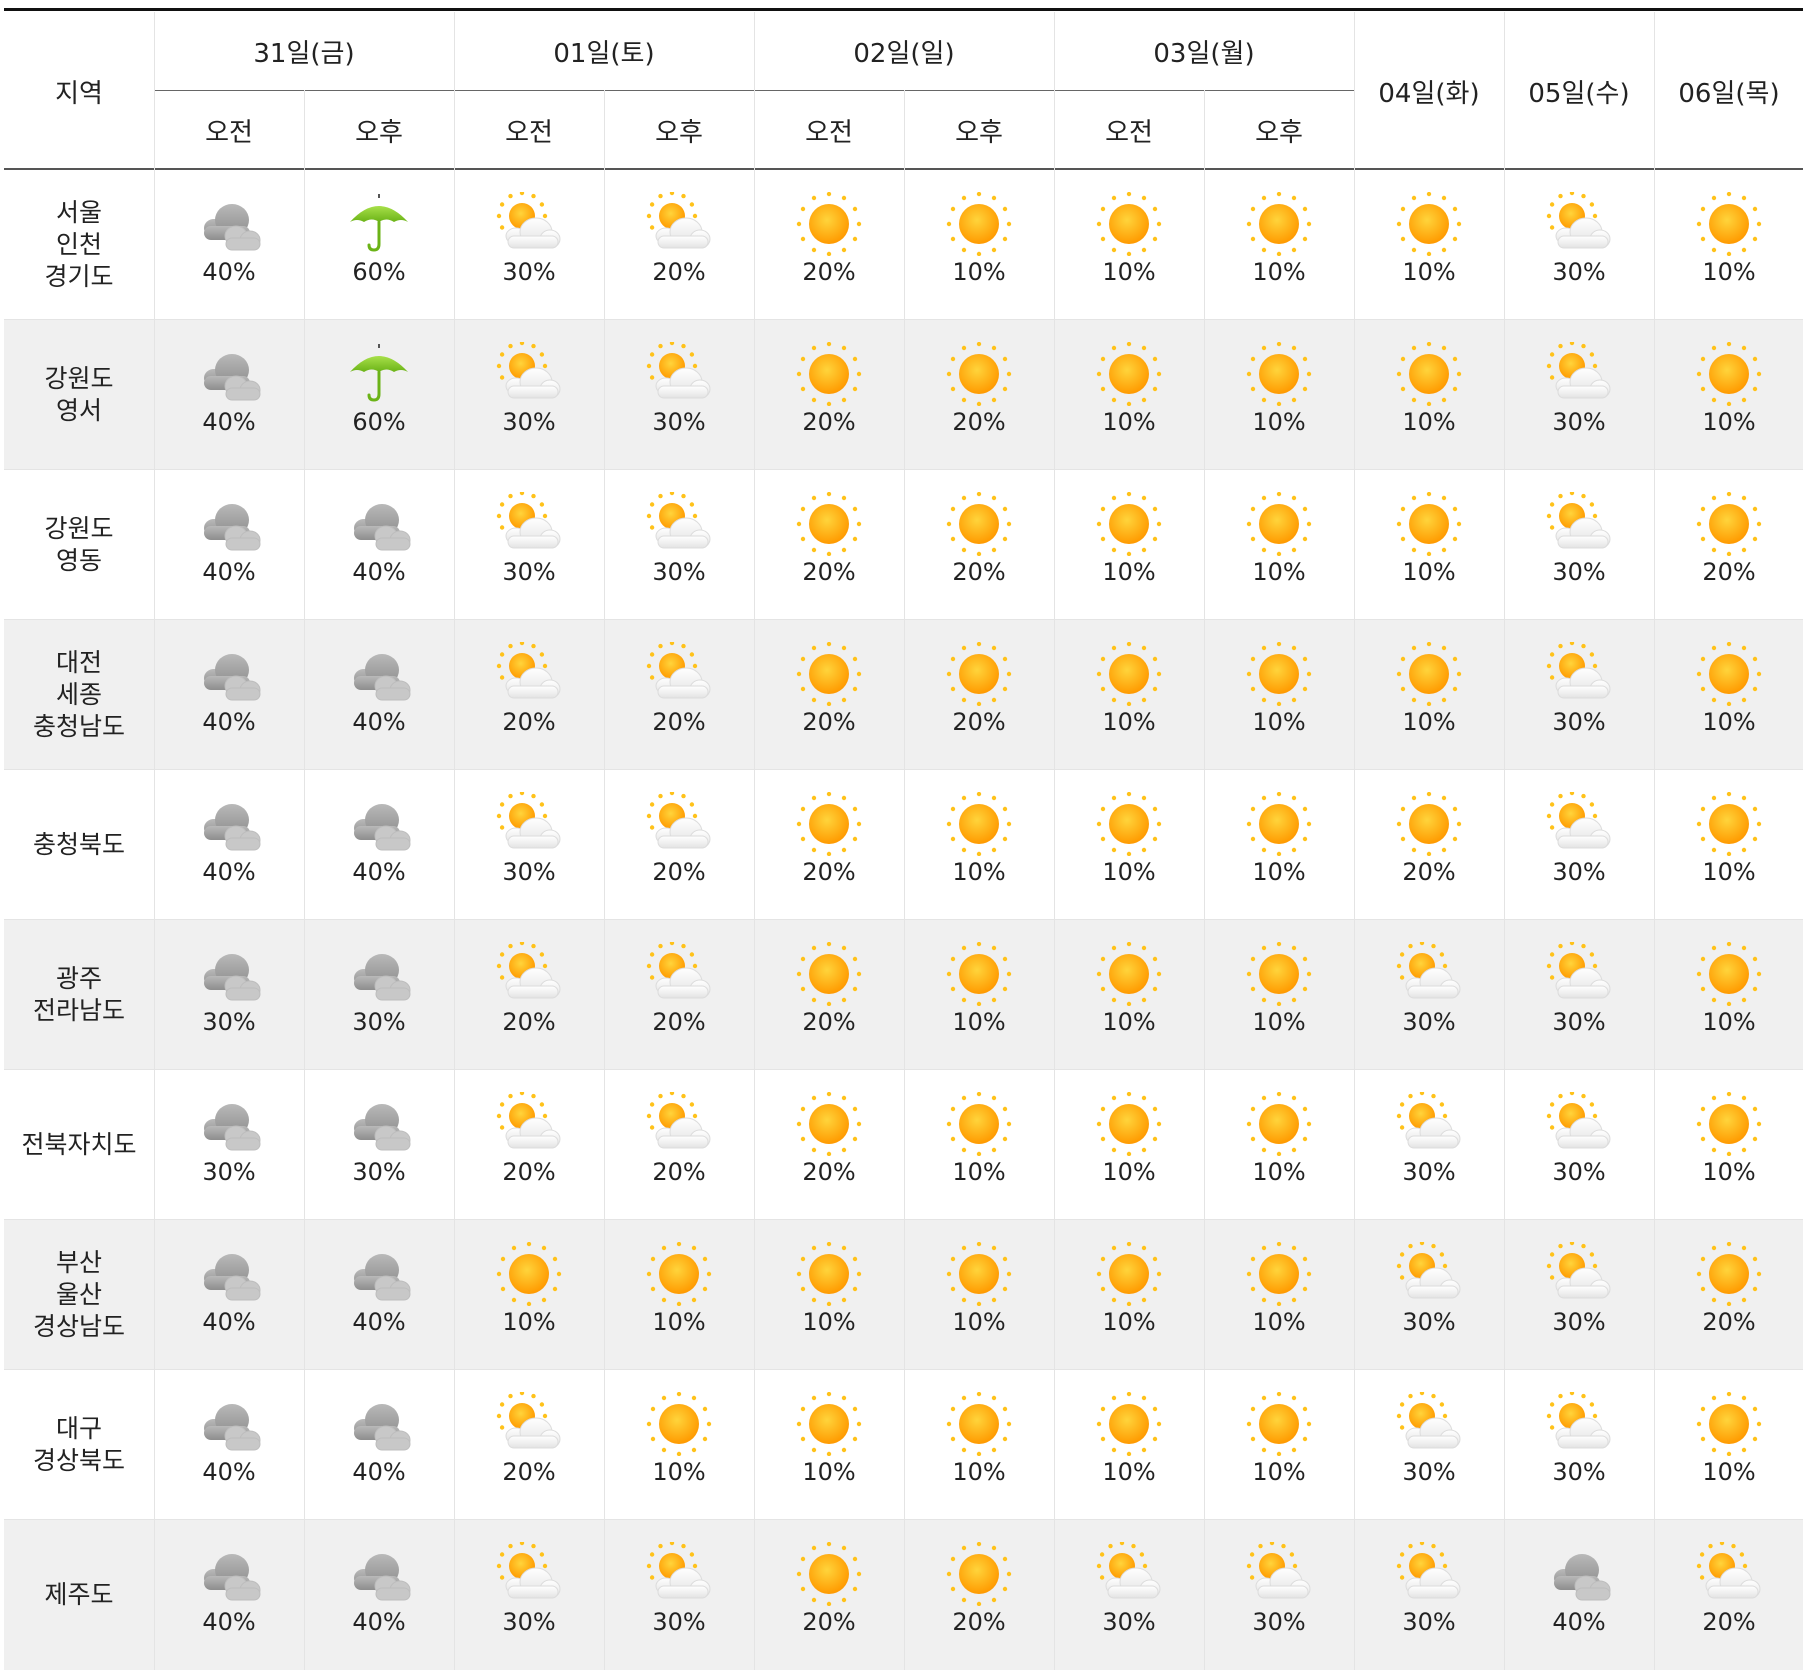 The width and height of the screenshot is (1807, 1677). I want to click on am-header: 오전, so click(1129, 132).